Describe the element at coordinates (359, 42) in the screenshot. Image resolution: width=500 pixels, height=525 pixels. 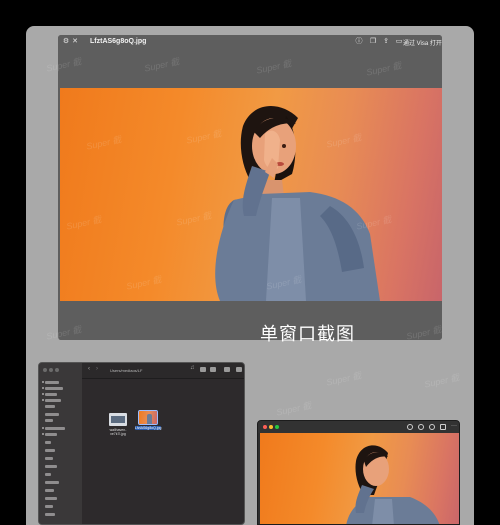
I see `info-icon: ⓘ` at that location.